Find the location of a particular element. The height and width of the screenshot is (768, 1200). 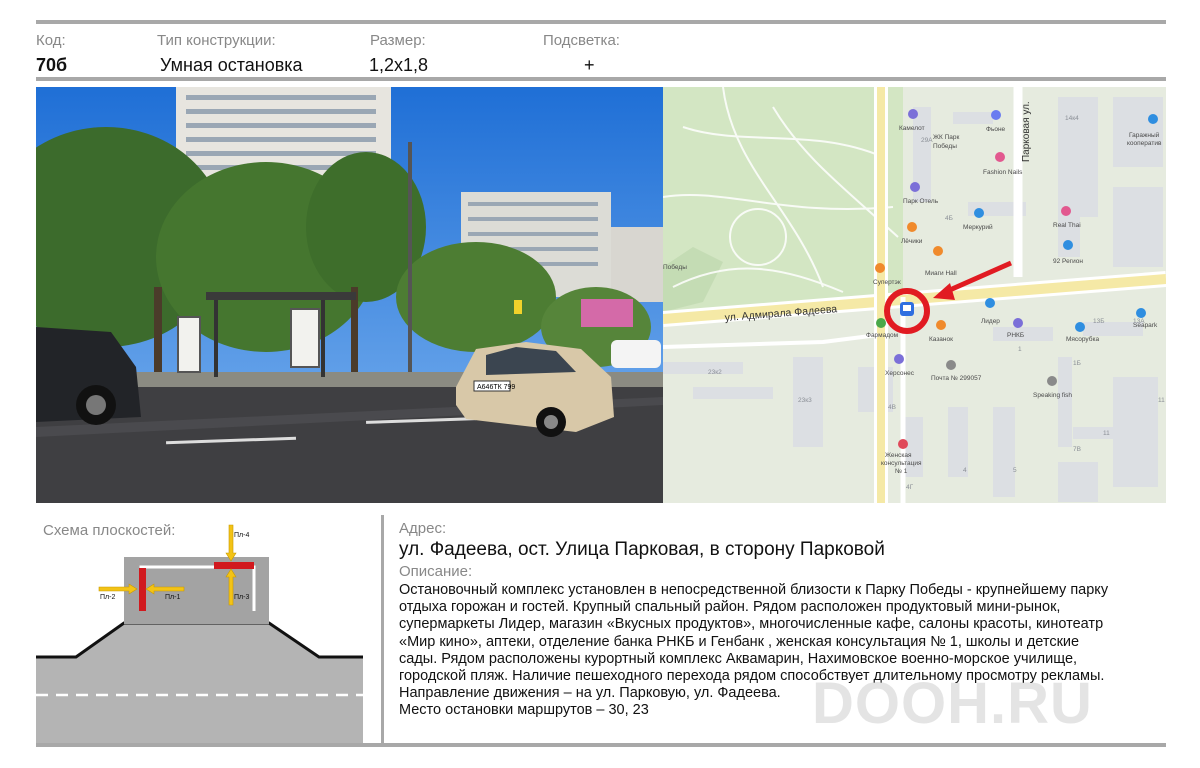

size-value: 1,2x1,8 is located at coordinates (399, 65).